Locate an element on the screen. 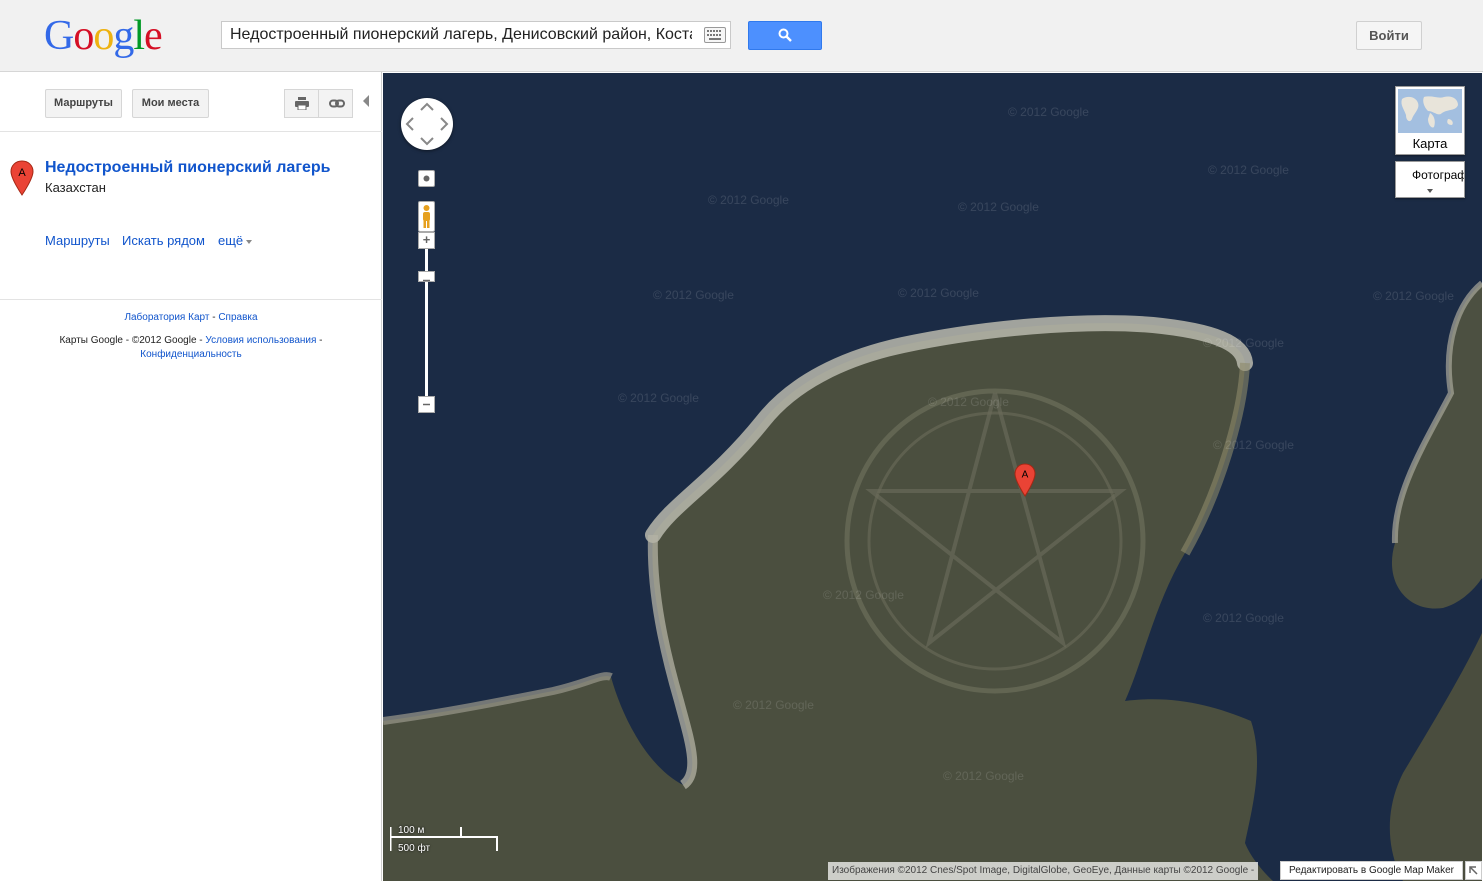  footer-links: Лаборатория Карт - Справка is located at coordinates (191, 317).